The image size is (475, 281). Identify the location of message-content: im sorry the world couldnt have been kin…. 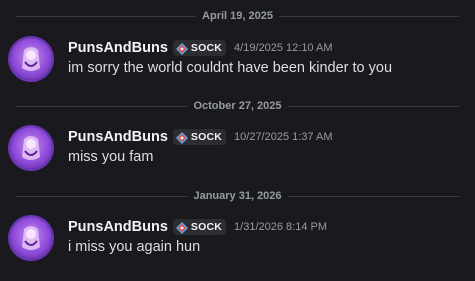
(230, 68).